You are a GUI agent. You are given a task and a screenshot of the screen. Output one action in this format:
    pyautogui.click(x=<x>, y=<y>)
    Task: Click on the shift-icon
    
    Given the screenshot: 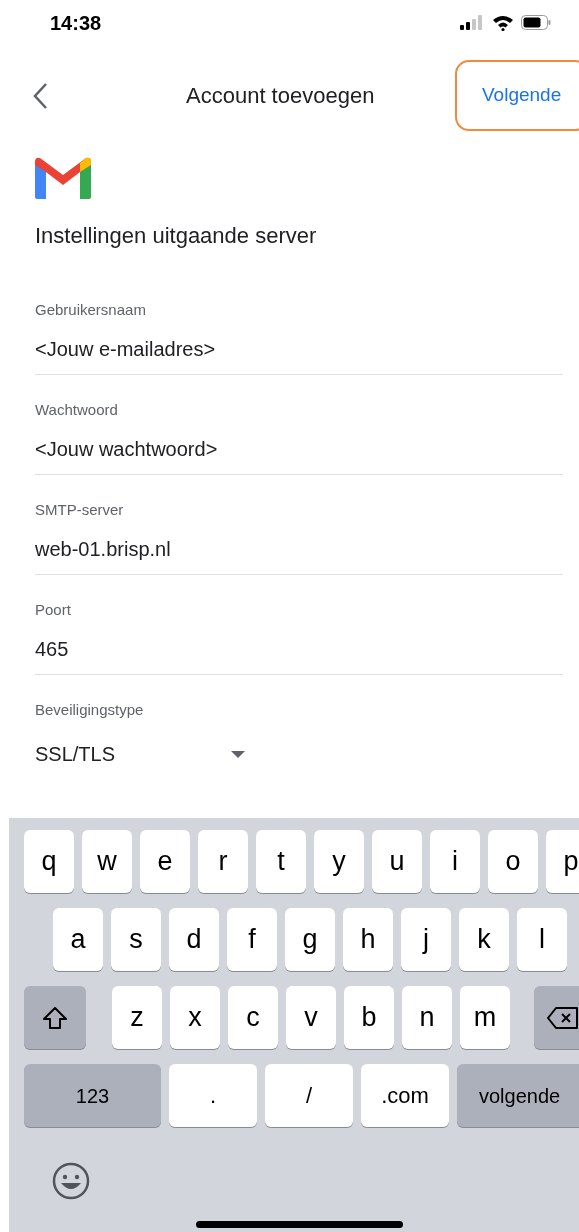 What is the action you would take?
    pyautogui.click(x=55, y=1017)
    